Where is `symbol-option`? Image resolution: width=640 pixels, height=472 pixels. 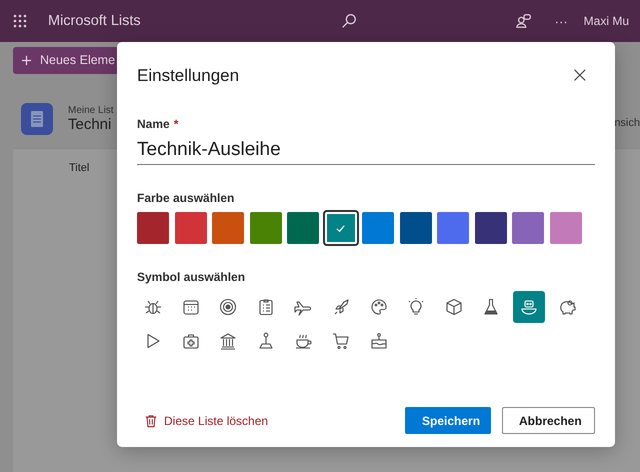 symbol-option is located at coordinates (528, 307).